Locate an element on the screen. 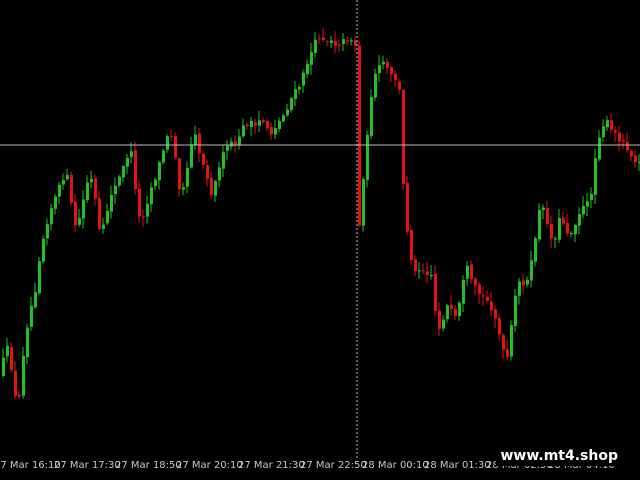  time-axis-label: 27 Mar 22:50 is located at coordinates (333, 465).